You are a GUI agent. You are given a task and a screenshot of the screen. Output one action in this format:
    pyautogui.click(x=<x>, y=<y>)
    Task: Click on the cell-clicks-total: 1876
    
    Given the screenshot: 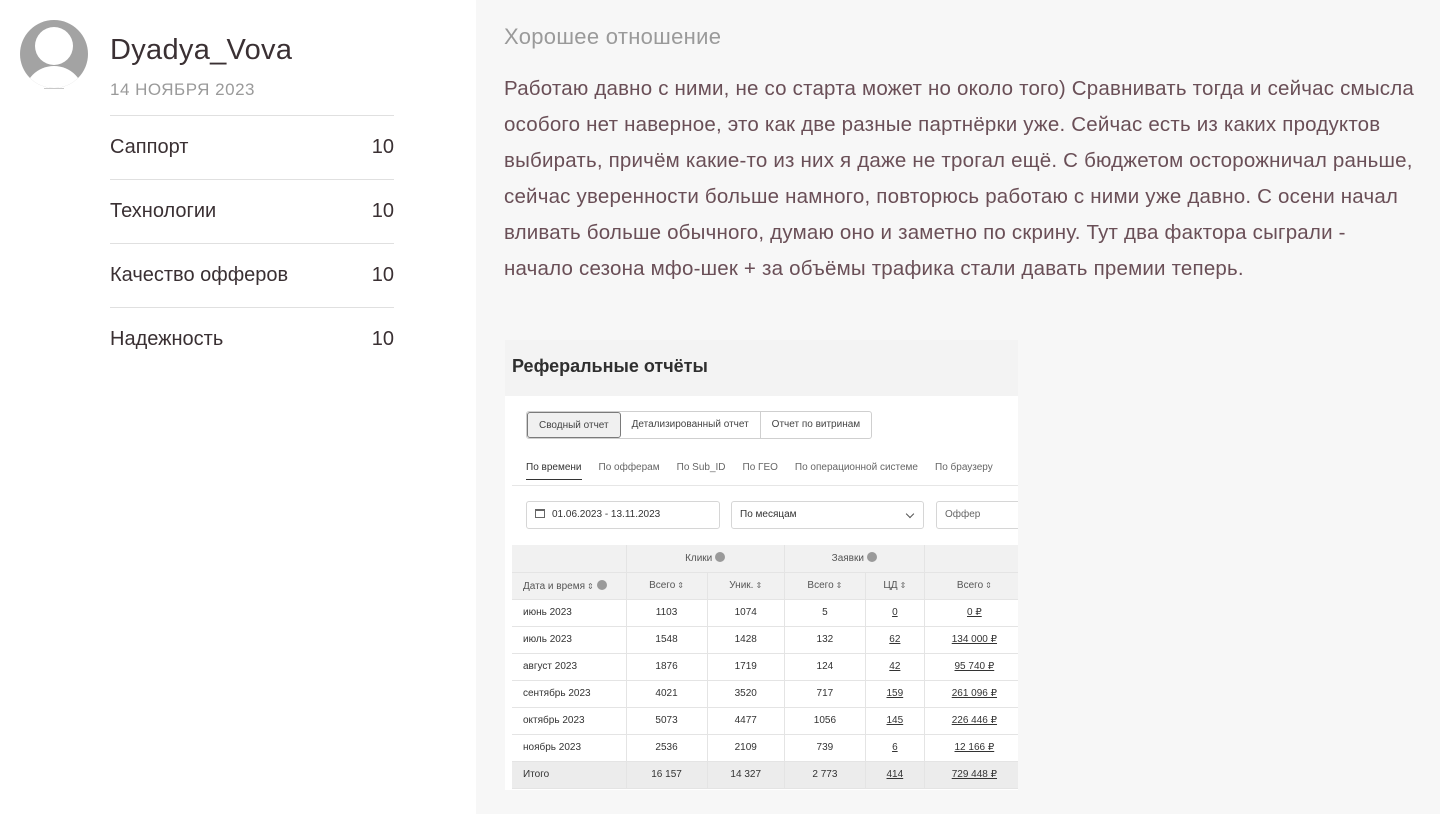 What is the action you would take?
    pyautogui.click(x=667, y=667)
    